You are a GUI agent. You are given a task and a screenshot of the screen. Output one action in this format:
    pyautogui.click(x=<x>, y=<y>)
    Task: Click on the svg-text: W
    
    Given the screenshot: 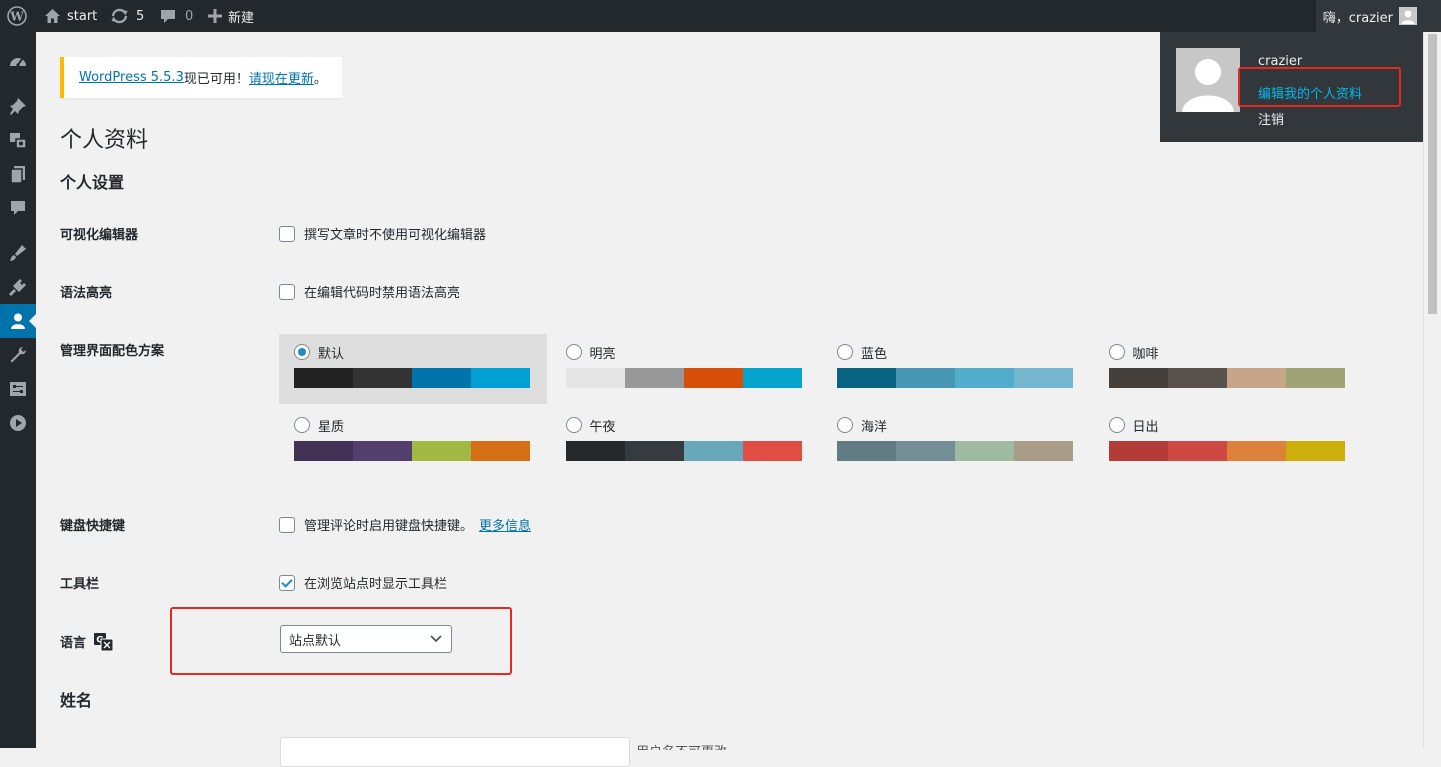 What is the action you would take?
    pyautogui.click(x=16, y=17)
    